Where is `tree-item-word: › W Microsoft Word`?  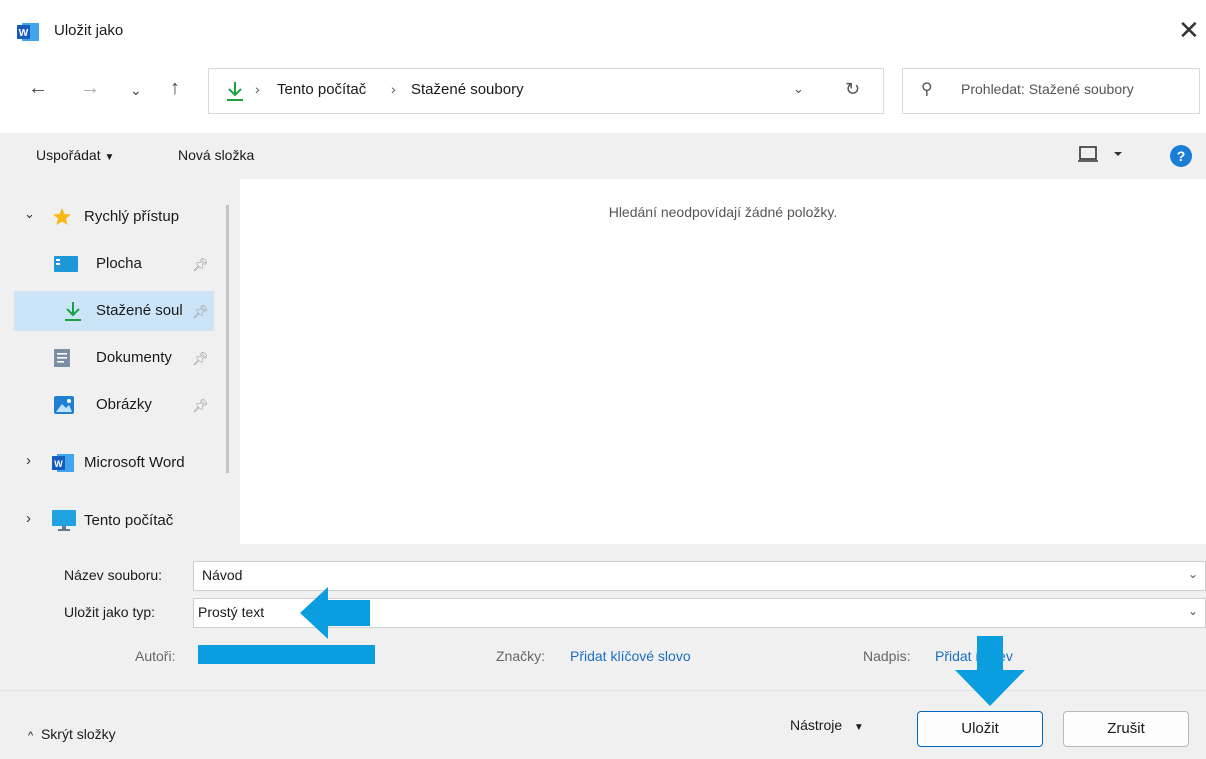
tree-item-word: › W Microsoft Word is located at coordinates (114, 463).